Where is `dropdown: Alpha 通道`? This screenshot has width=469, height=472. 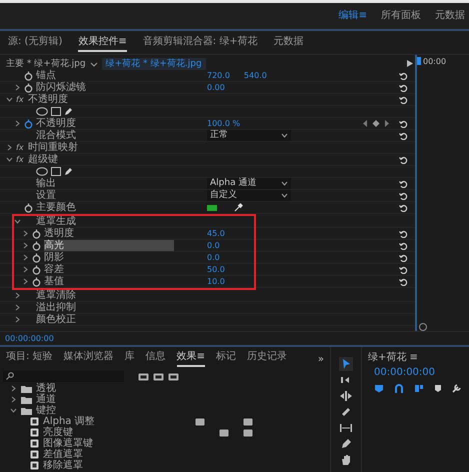 dropdown: Alpha 通道 is located at coordinates (249, 183).